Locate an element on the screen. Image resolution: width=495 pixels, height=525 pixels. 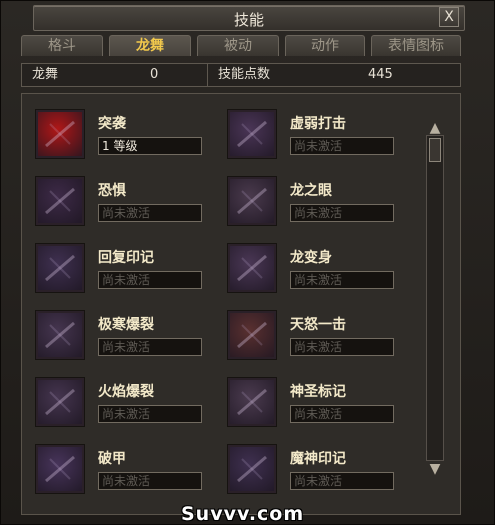
skill-name: 破甲 is located at coordinates (112, 459).